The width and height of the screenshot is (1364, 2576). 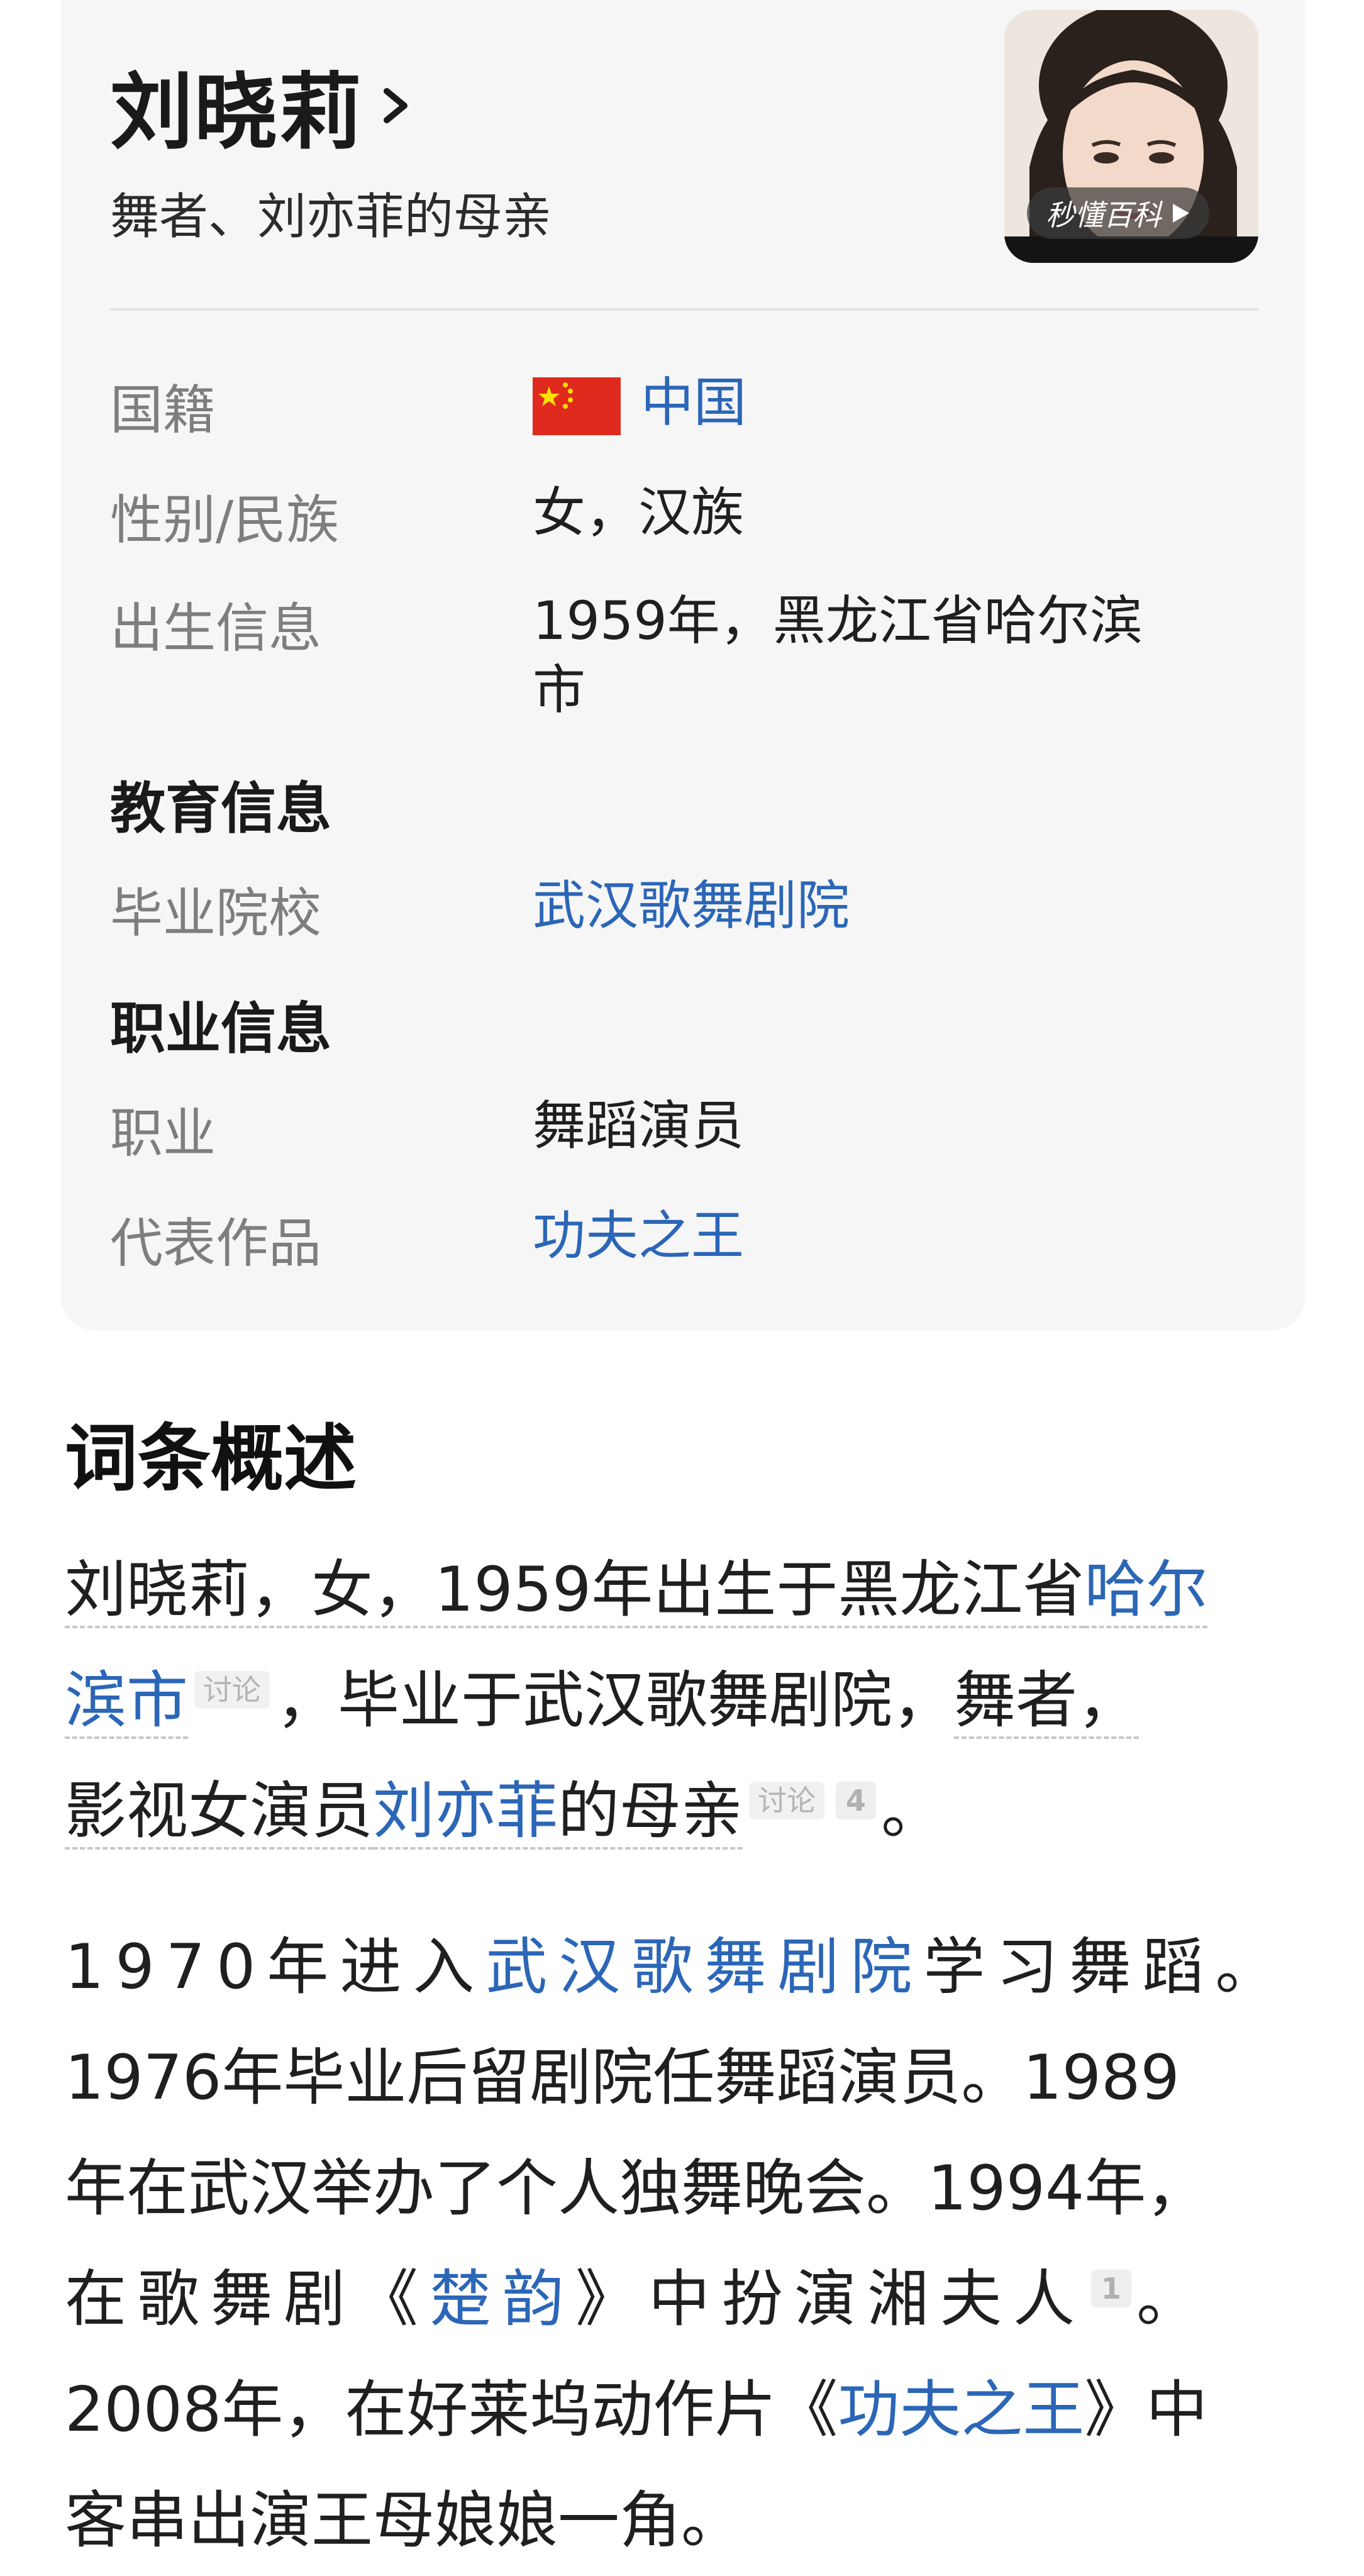 What do you see at coordinates (622, 2078) in the screenshot?
I see `paragraph-line: 1976年毕业后留剧院任舞蹈演员。1989` at bounding box center [622, 2078].